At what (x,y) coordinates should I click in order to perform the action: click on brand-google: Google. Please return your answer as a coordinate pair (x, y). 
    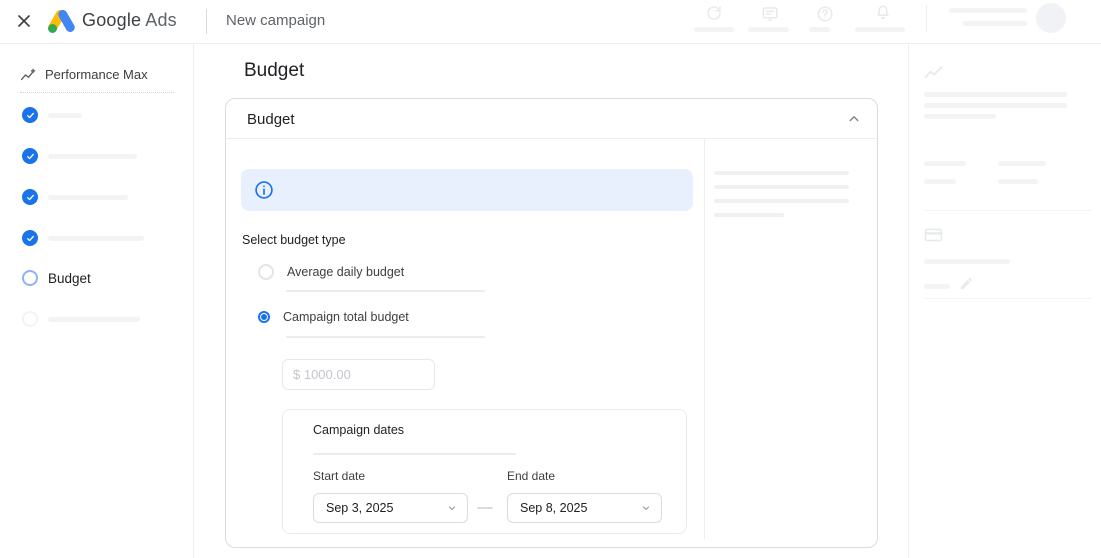
    Looking at the image, I should click on (112, 20).